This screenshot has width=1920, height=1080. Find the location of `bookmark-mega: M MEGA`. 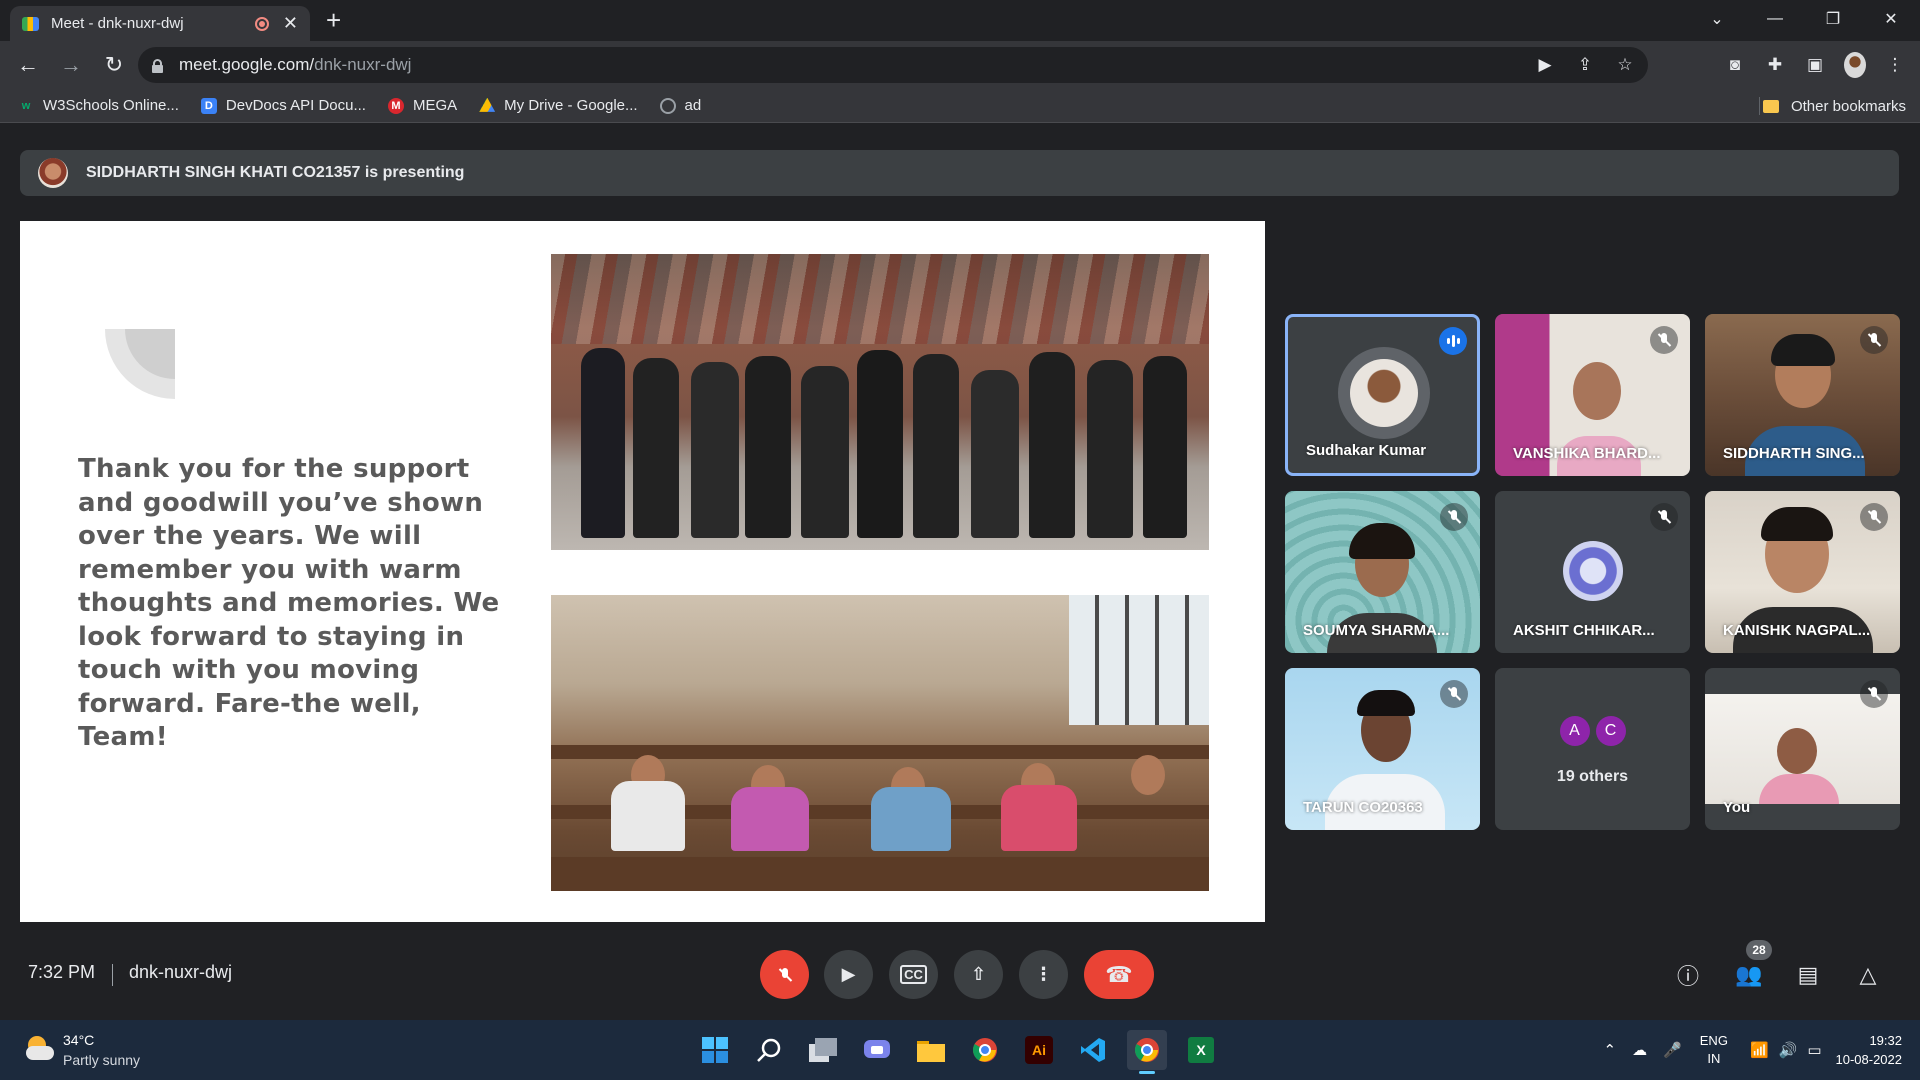

bookmark-mega: M MEGA is located at coordinates (422, 105).